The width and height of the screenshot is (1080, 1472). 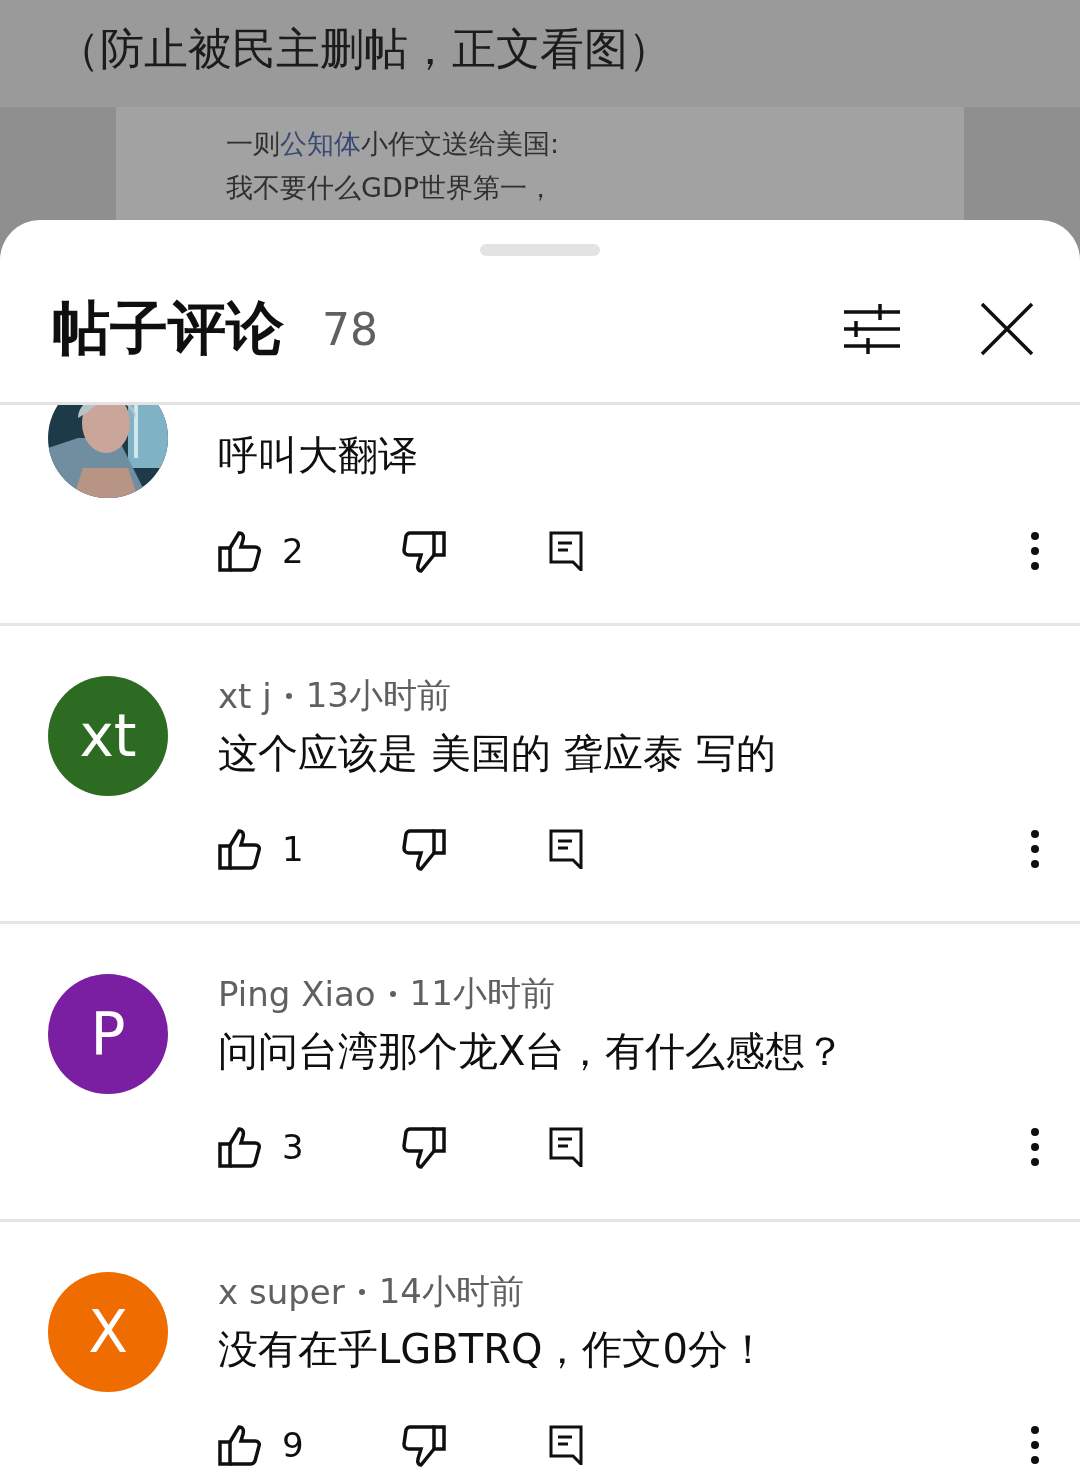 I want to click on filter-icon, so click(x=872, y=329).